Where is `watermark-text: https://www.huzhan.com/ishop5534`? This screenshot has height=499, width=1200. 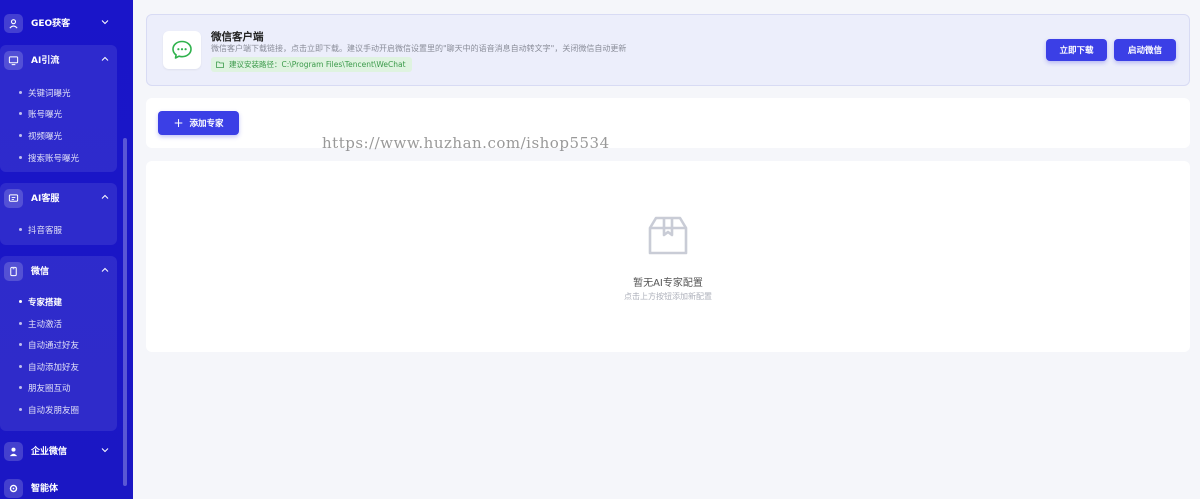 watermark-text: https://www.huzhan.com/ishop5534 is located at coordinates (466, 143).